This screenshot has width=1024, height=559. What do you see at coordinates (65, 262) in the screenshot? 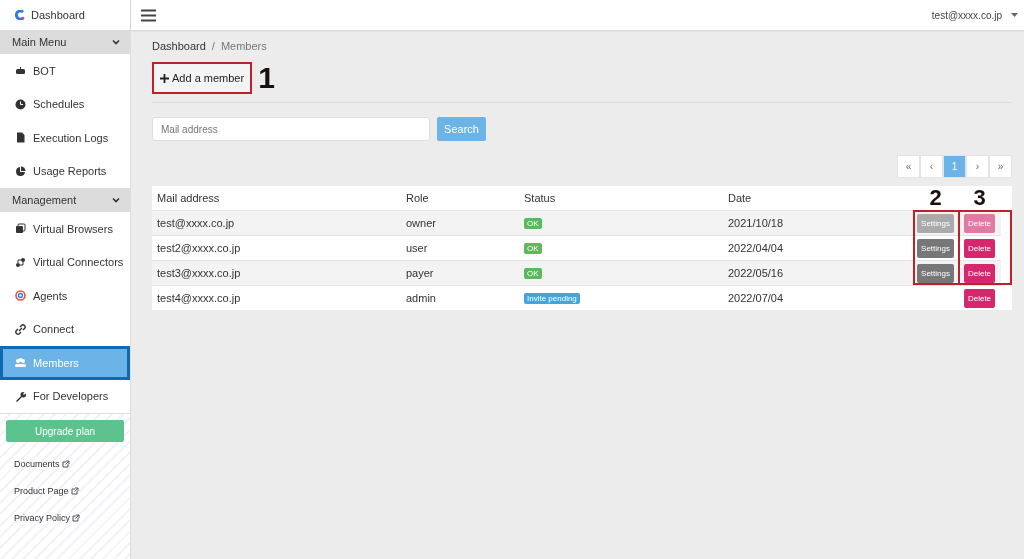
I see `sidebar-item: Virtual Connectors` at bounding box center [65, 262].